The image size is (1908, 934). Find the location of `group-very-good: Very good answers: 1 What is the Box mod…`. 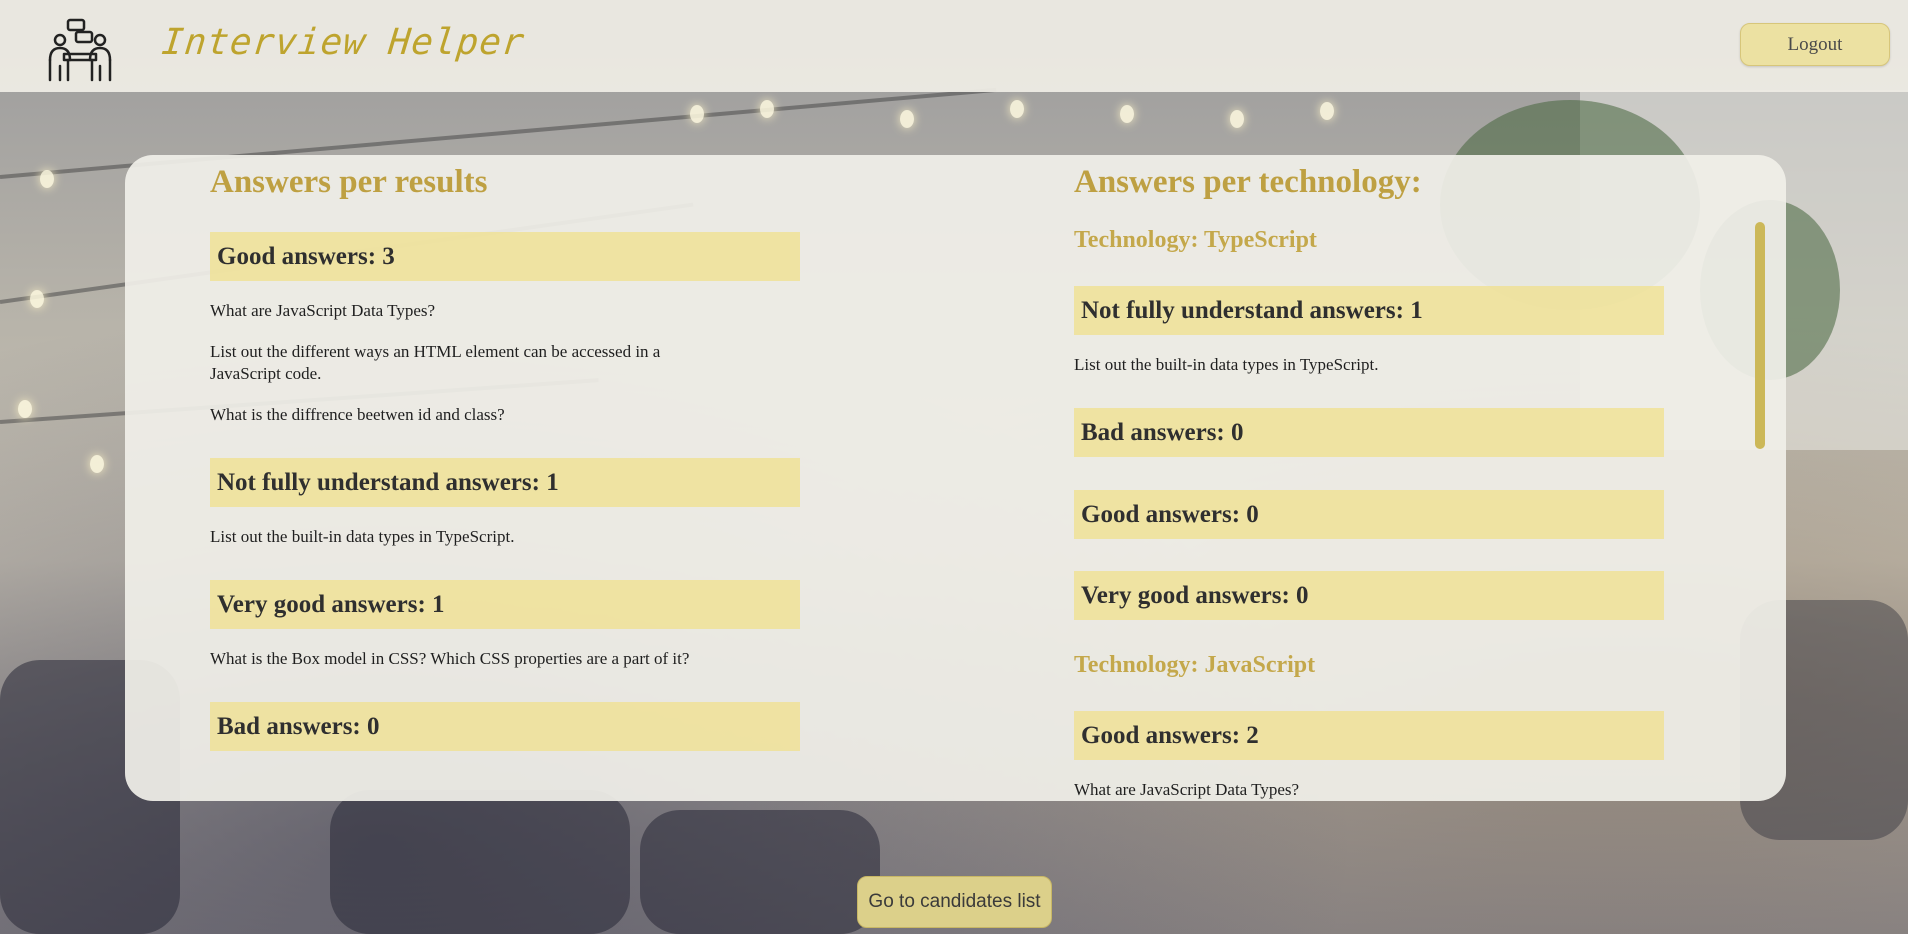

group-very-good: Very good answers: 1 What is the Box mod… is located at coordinates (505, 625).